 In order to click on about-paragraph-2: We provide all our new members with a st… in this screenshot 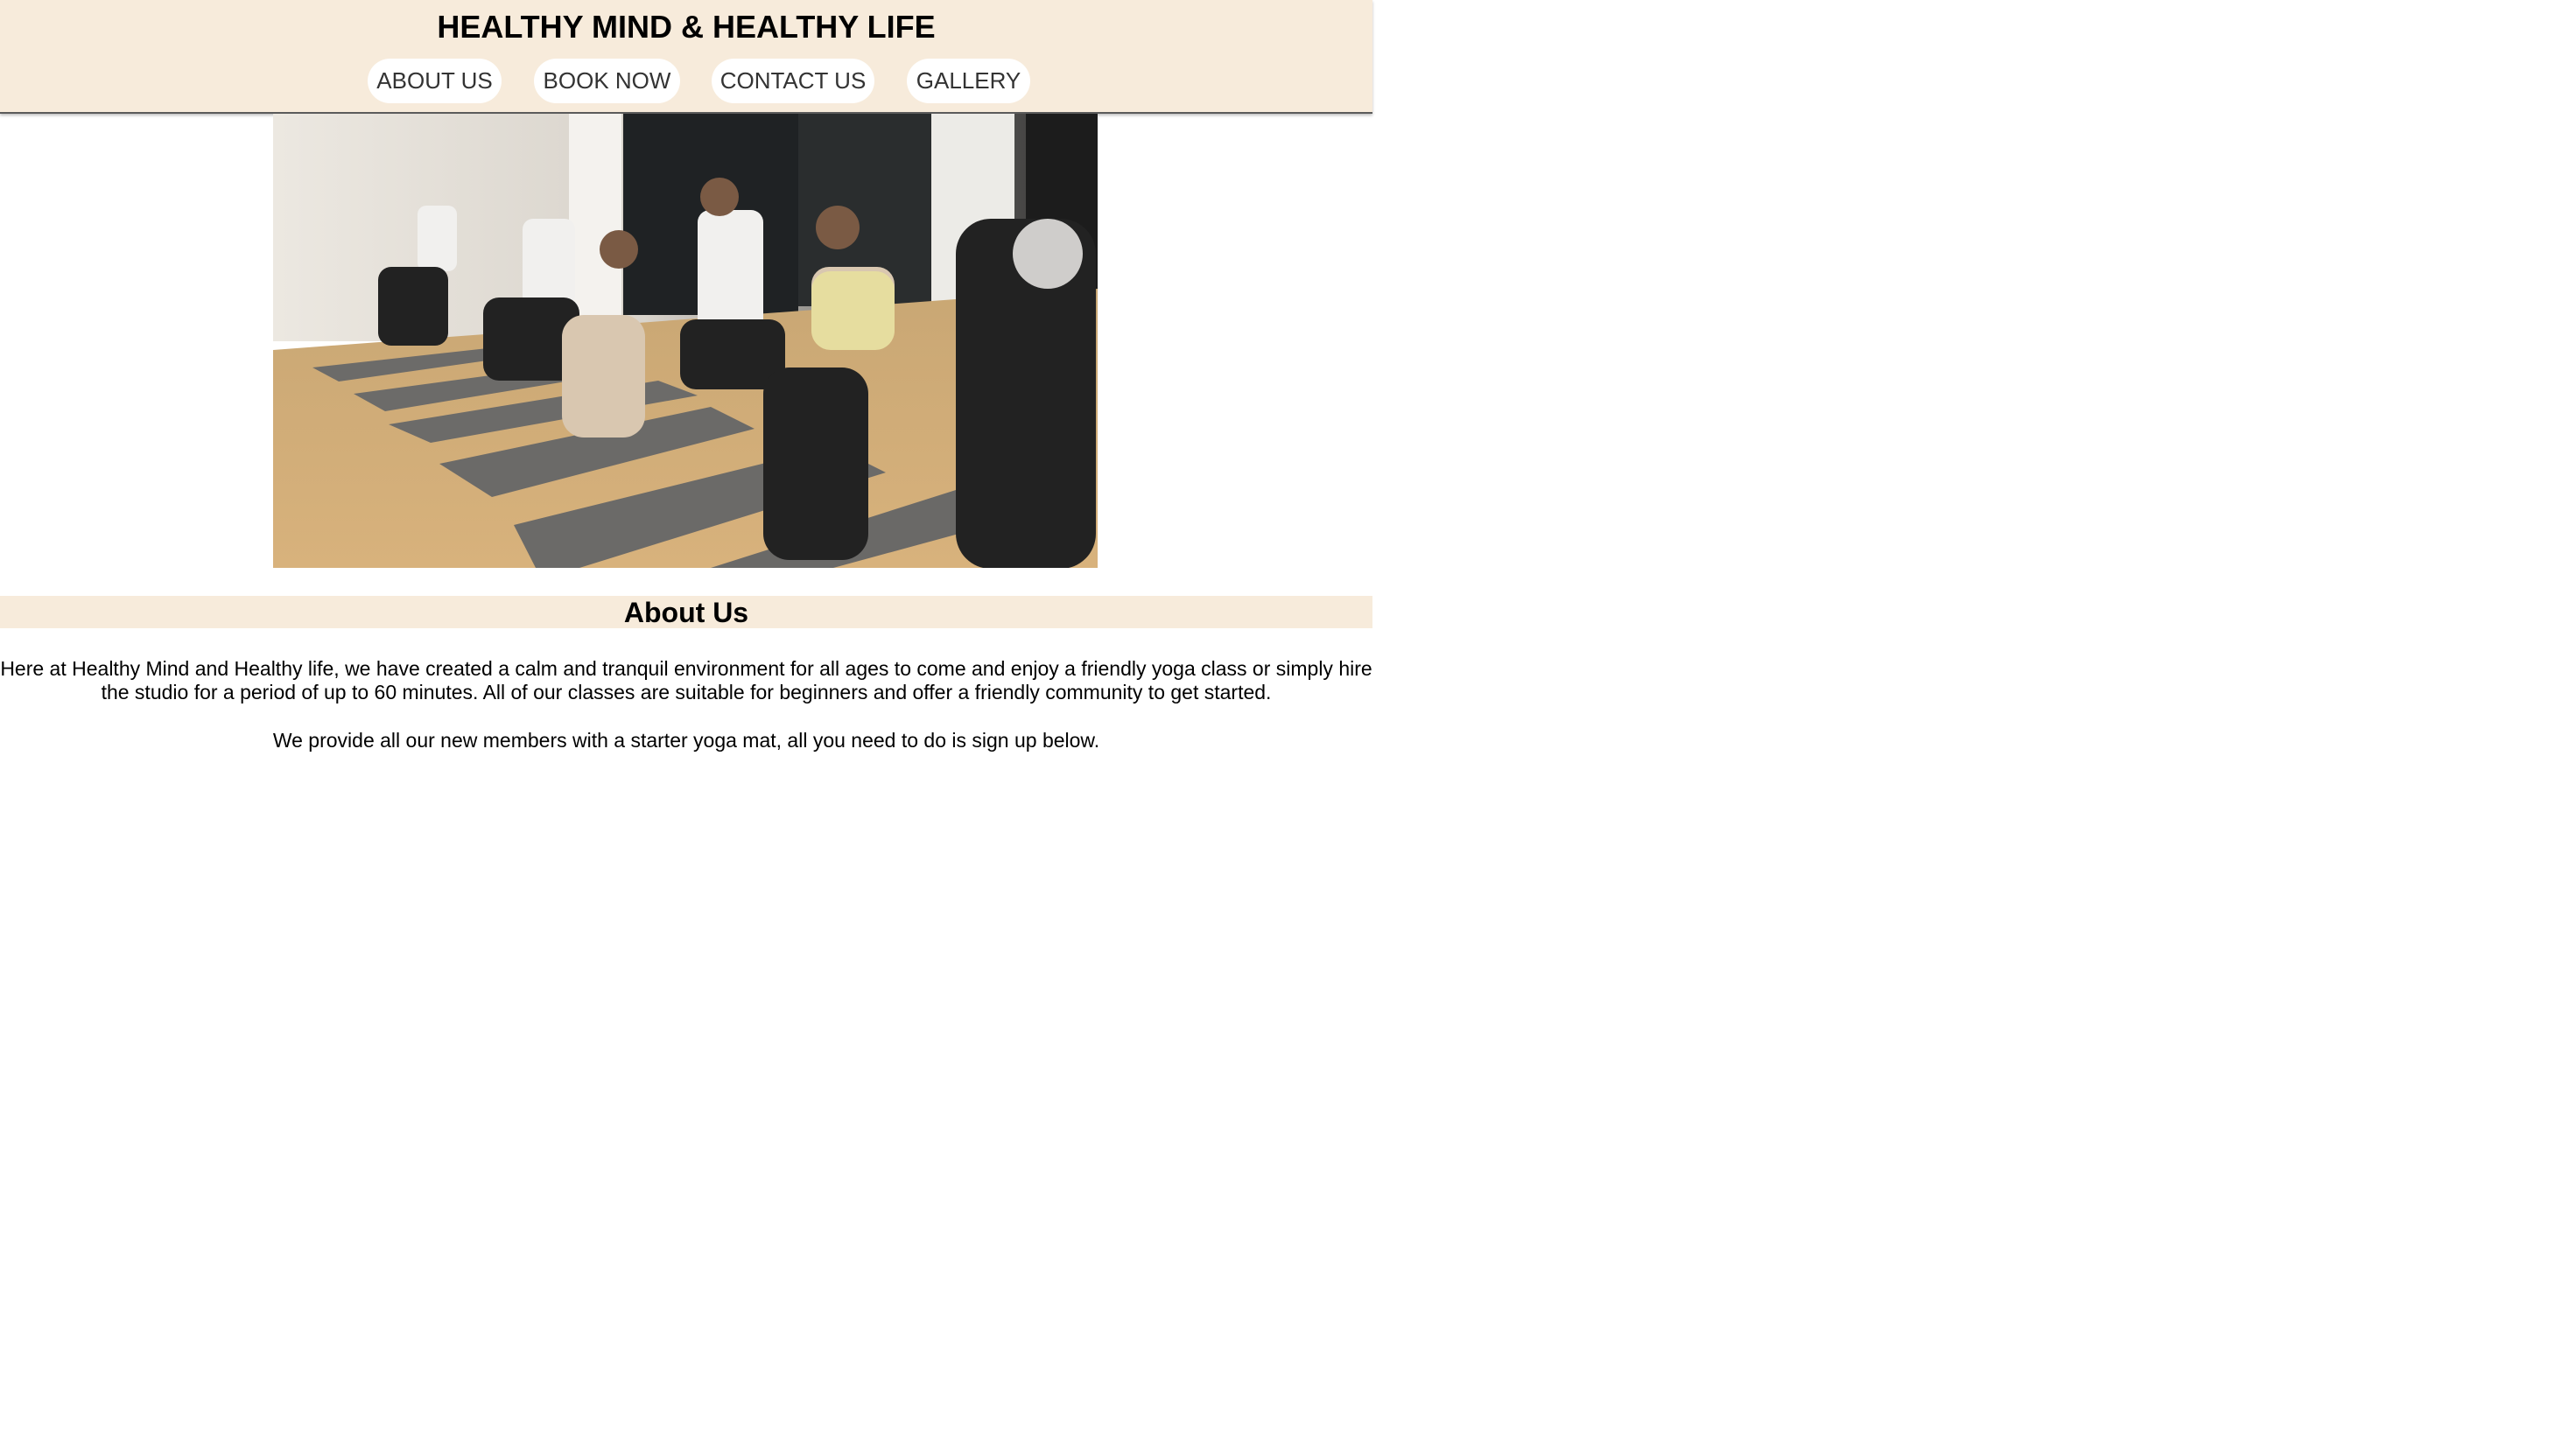, I will do `click(686, 740)`.